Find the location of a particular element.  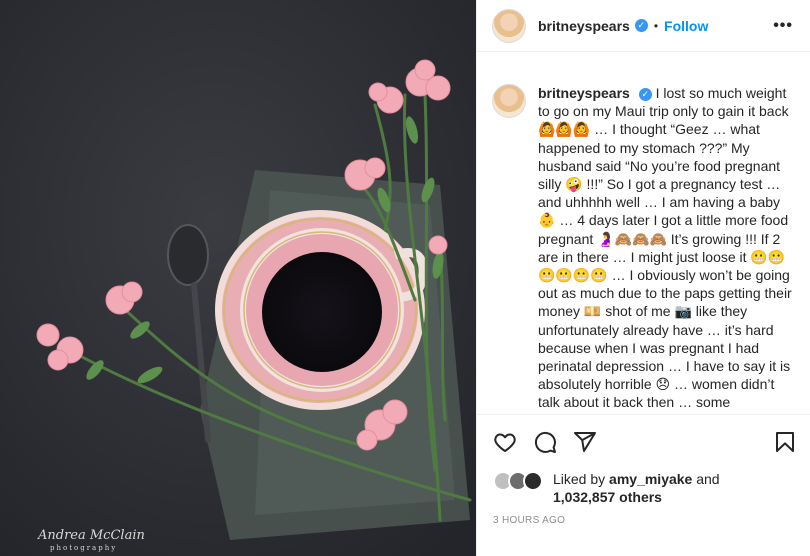

bookmark-icon is located at coordinates (785, 442).